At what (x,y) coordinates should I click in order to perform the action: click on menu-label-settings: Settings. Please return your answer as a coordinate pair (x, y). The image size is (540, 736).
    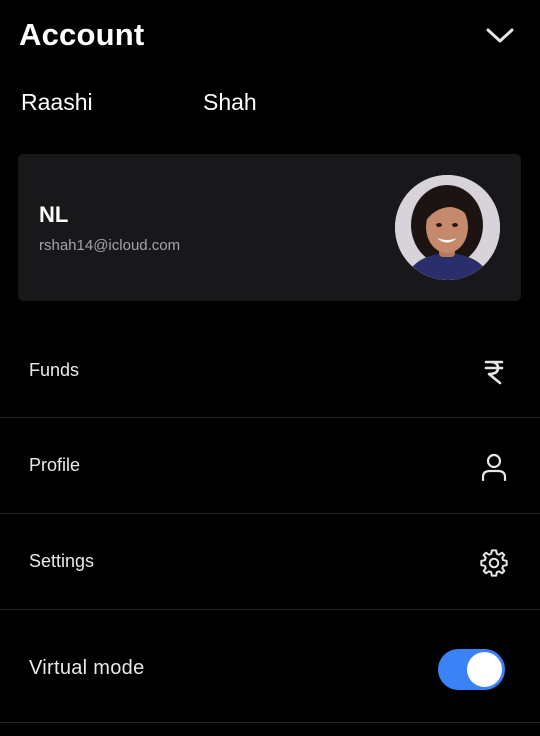
    Looking at the image, I should click on (62, 561).